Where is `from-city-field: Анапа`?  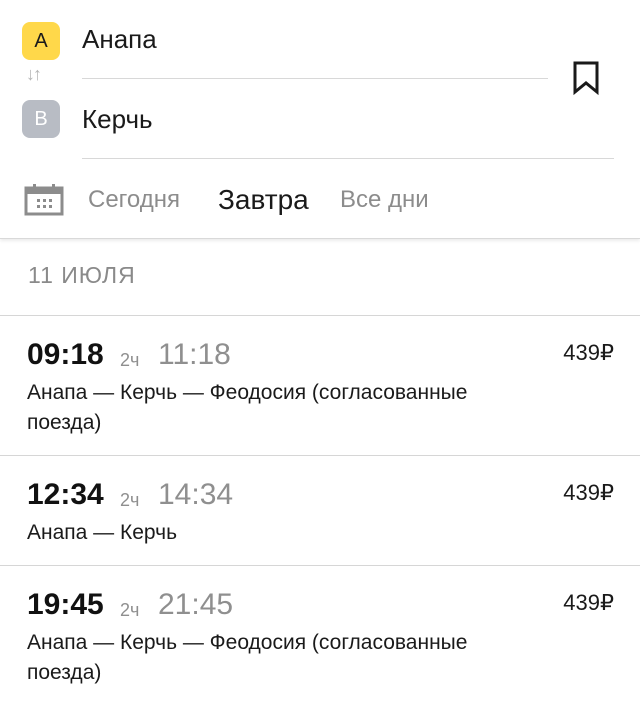 from-city-field: Анапа is located at coordinates (119, 39).